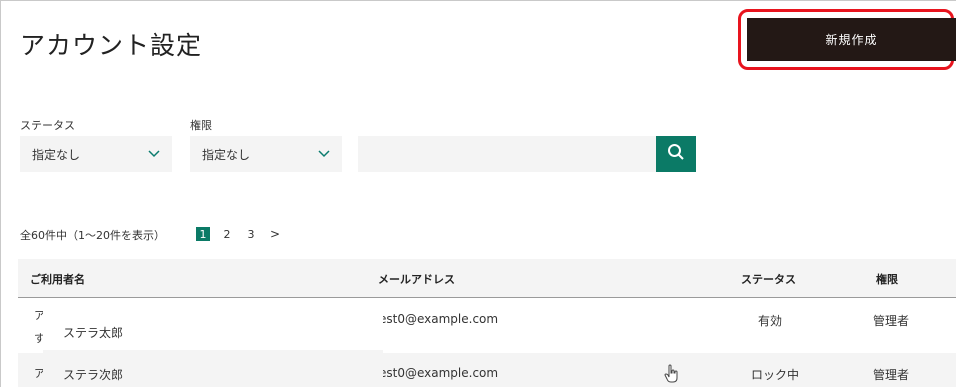 This screenshot has width=956, height=388. I want to click on search-input, so click(507, 154).